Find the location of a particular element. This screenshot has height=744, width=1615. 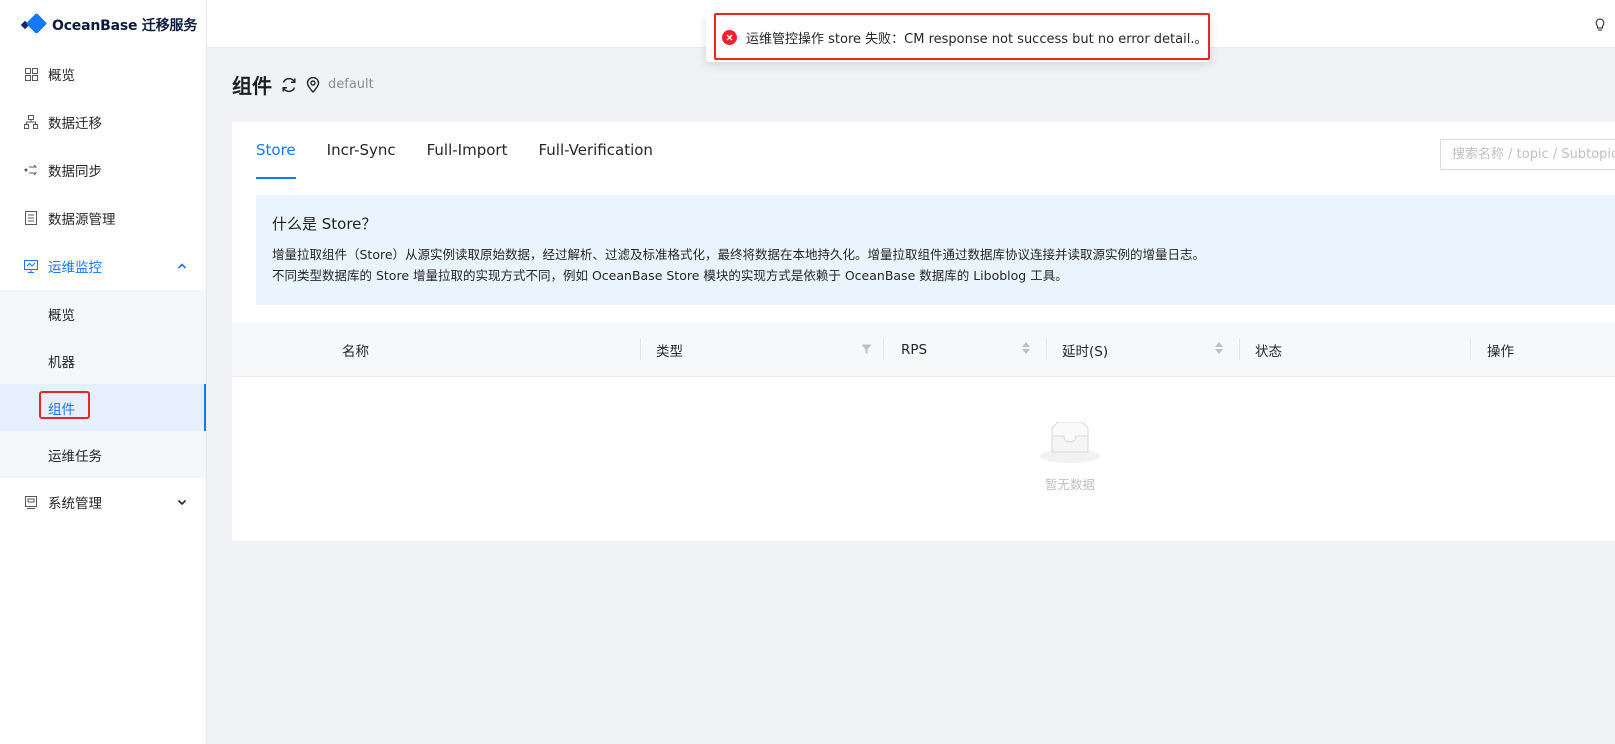

column-header-status: 状态 is located at coordinates (1268, 351).